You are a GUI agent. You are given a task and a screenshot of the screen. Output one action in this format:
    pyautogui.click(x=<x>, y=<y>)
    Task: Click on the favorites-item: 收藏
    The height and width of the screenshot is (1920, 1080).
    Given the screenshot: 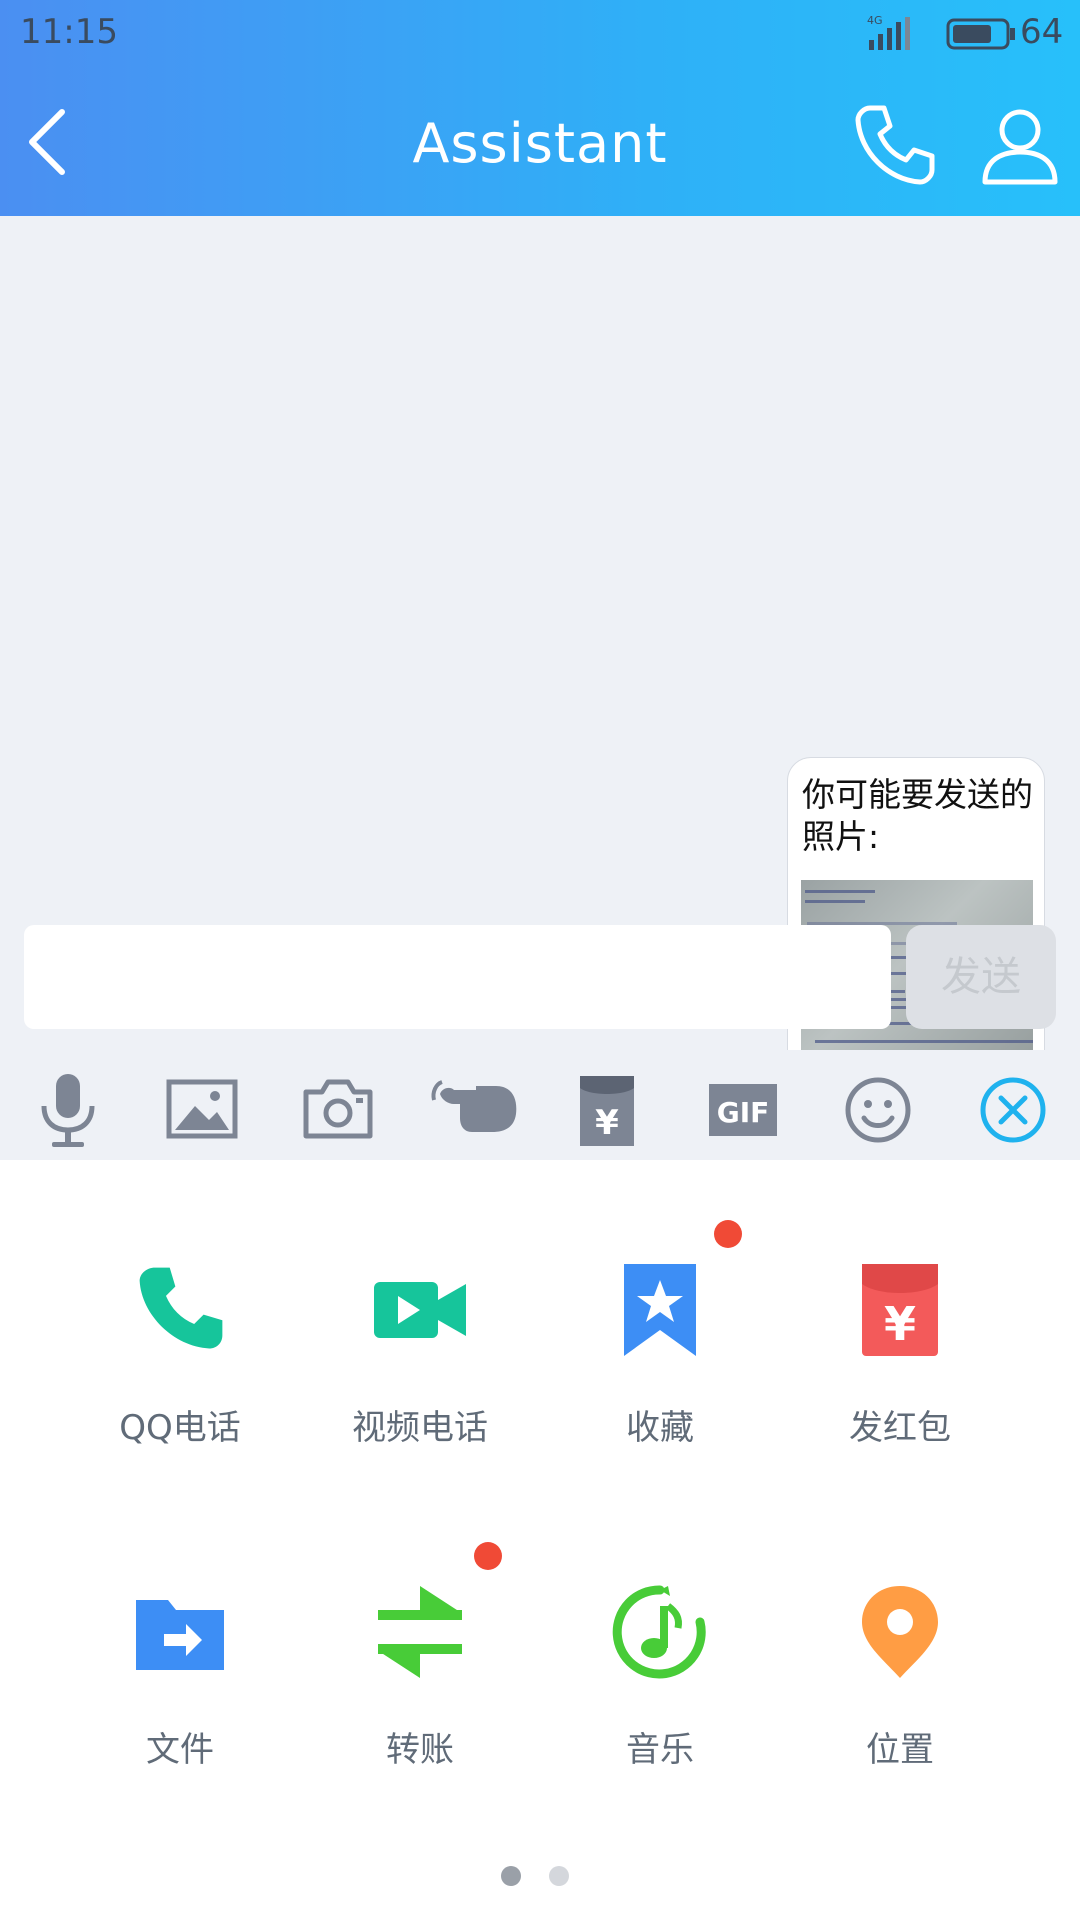 What is the action you would take?
    pyautogui.click(x=660, y=1340)
    